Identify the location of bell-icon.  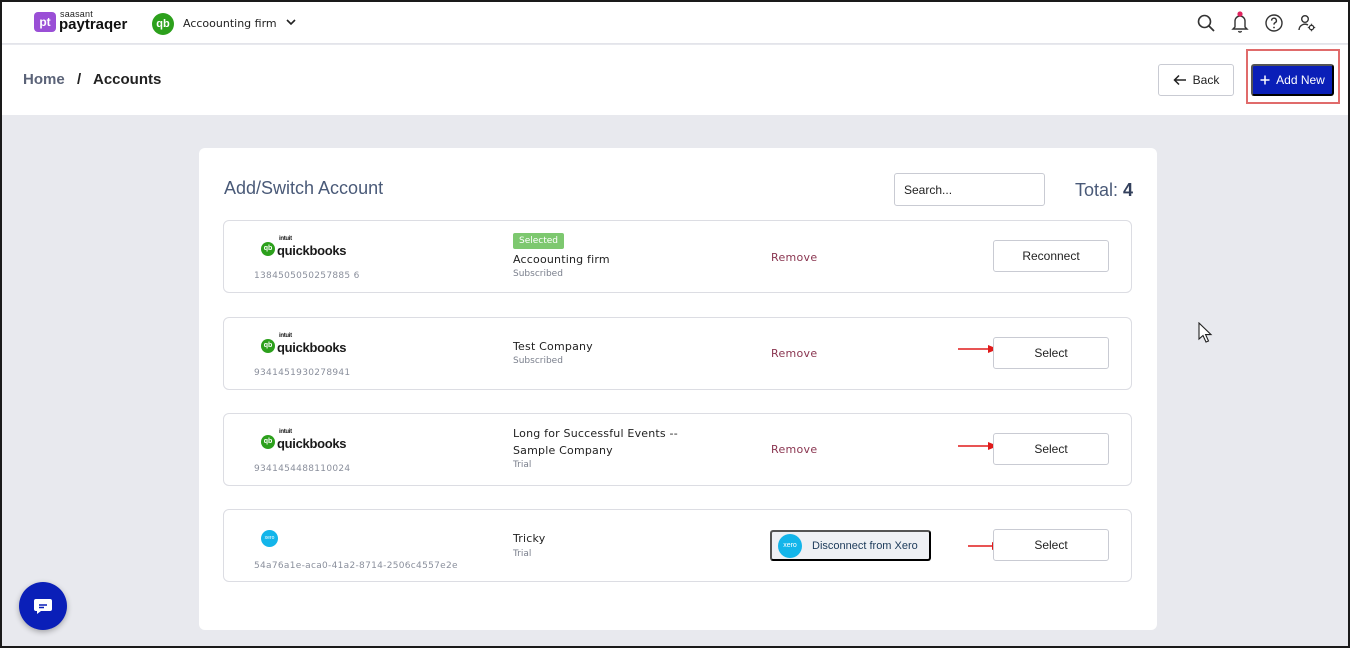
(1240, 22).